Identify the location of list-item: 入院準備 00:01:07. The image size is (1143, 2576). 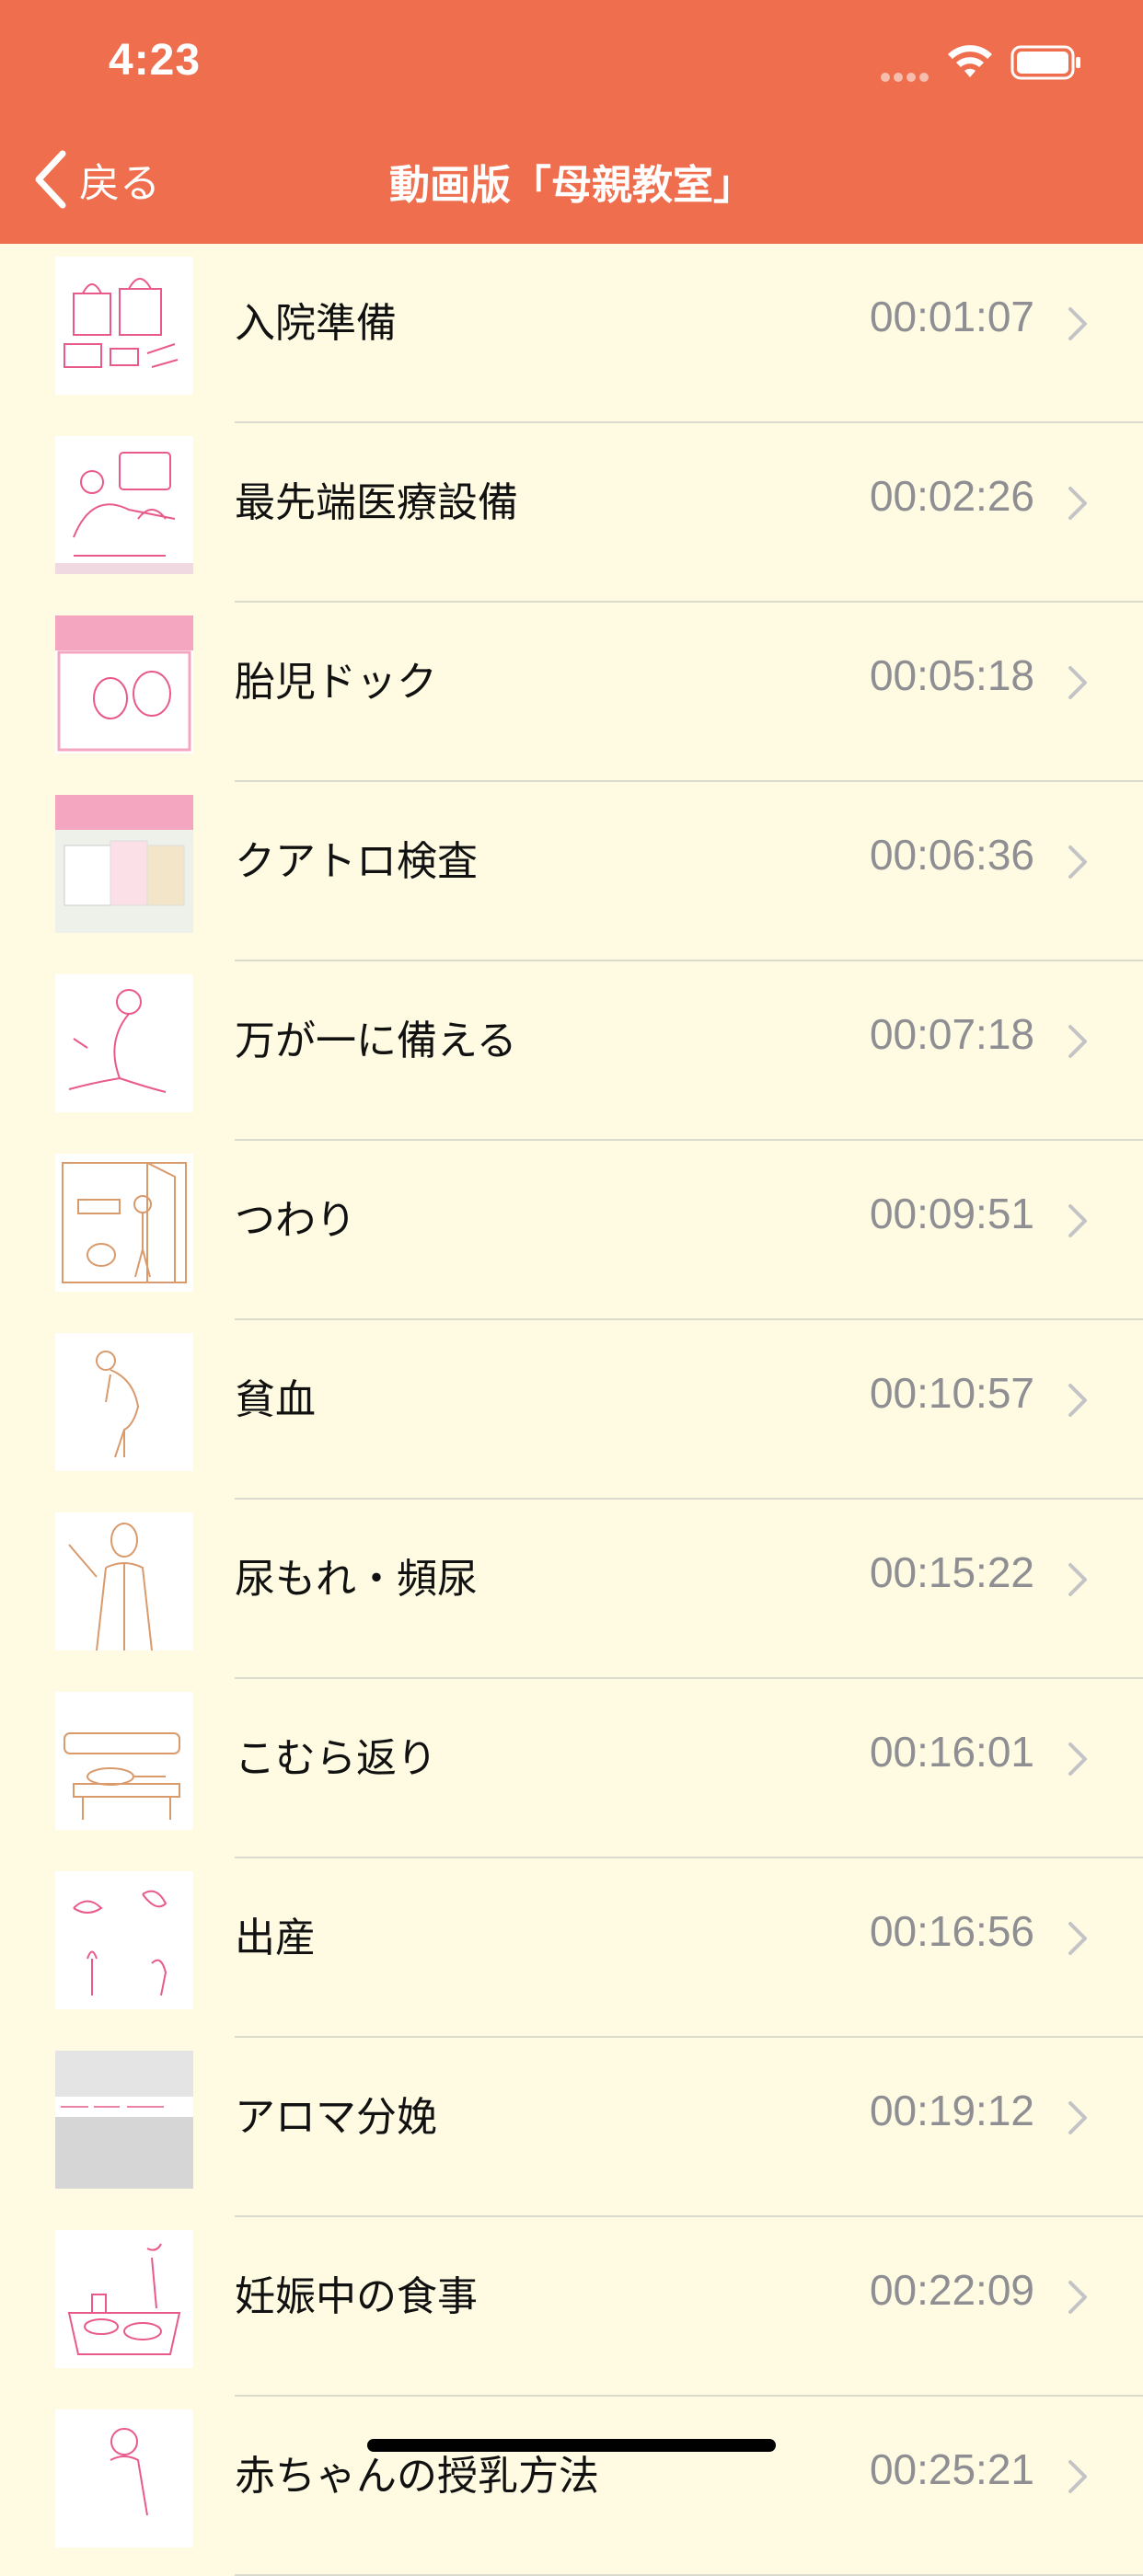
(571, 333).